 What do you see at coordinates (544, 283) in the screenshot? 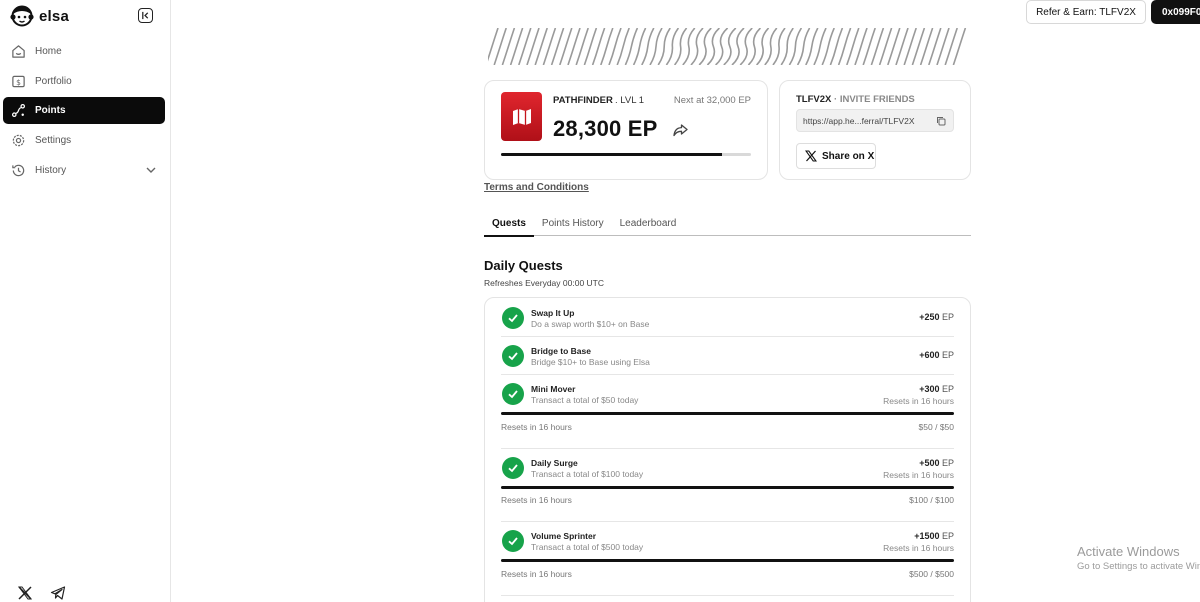
I see `section-subtitle: Refreshes Everyday 00:00 UTC` at bounding box center [544, 283].